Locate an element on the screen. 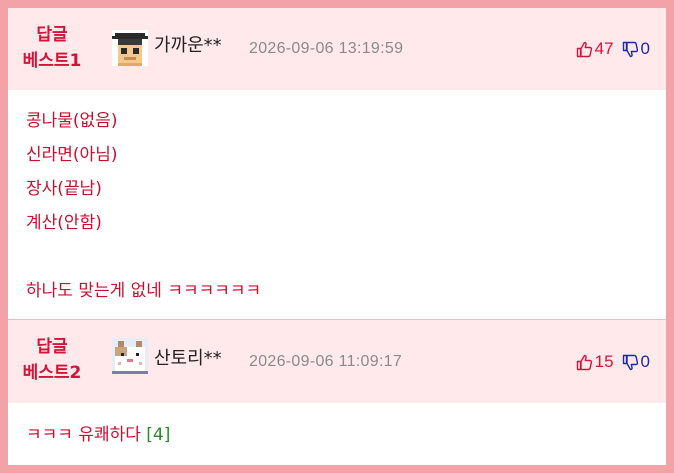 Image resolution: width=674 pixels, height=473 pixels. comment-body: ㅋㅋㅋ 유쾌하다 [4] is located at coordinates (98, 435).